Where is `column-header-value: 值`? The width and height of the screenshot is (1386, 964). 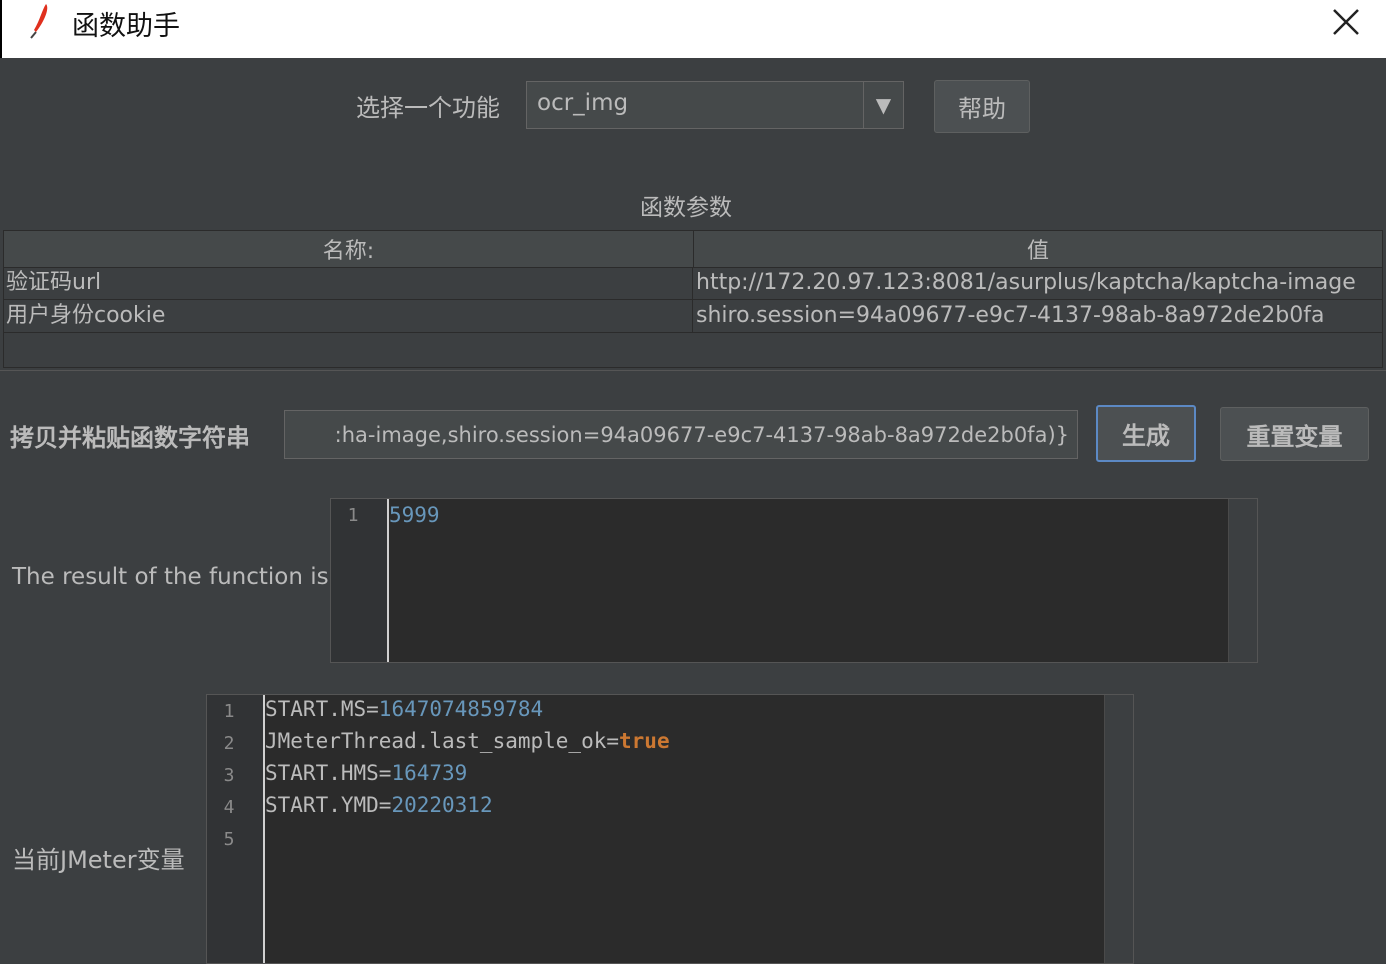
column-header-value: 值 is located at coordinates (1038, 249).